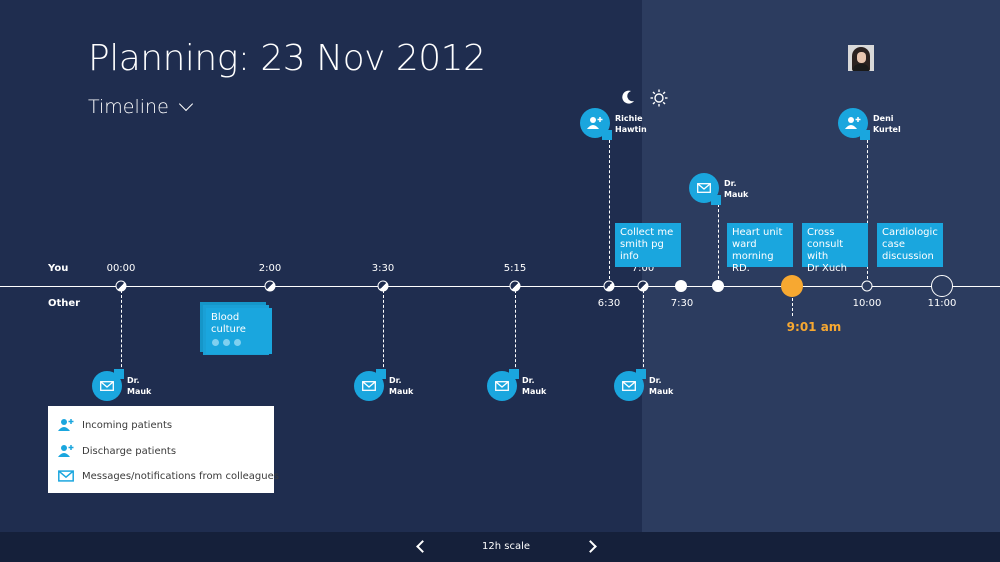 This screenshot has height=562, width=1000. I want to click on footer-bar: 12h scale, so click(500, 547).